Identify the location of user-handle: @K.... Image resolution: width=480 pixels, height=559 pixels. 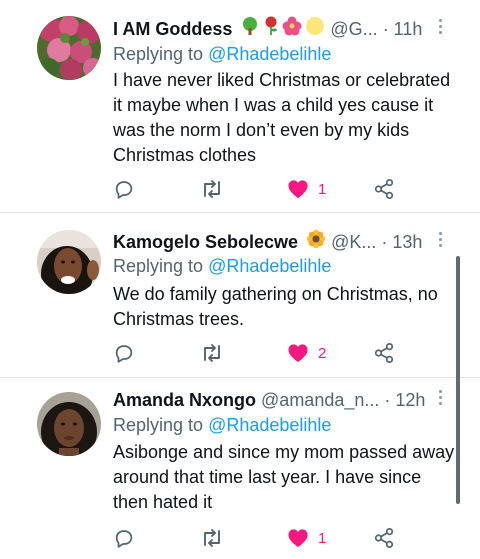
(353, 242).